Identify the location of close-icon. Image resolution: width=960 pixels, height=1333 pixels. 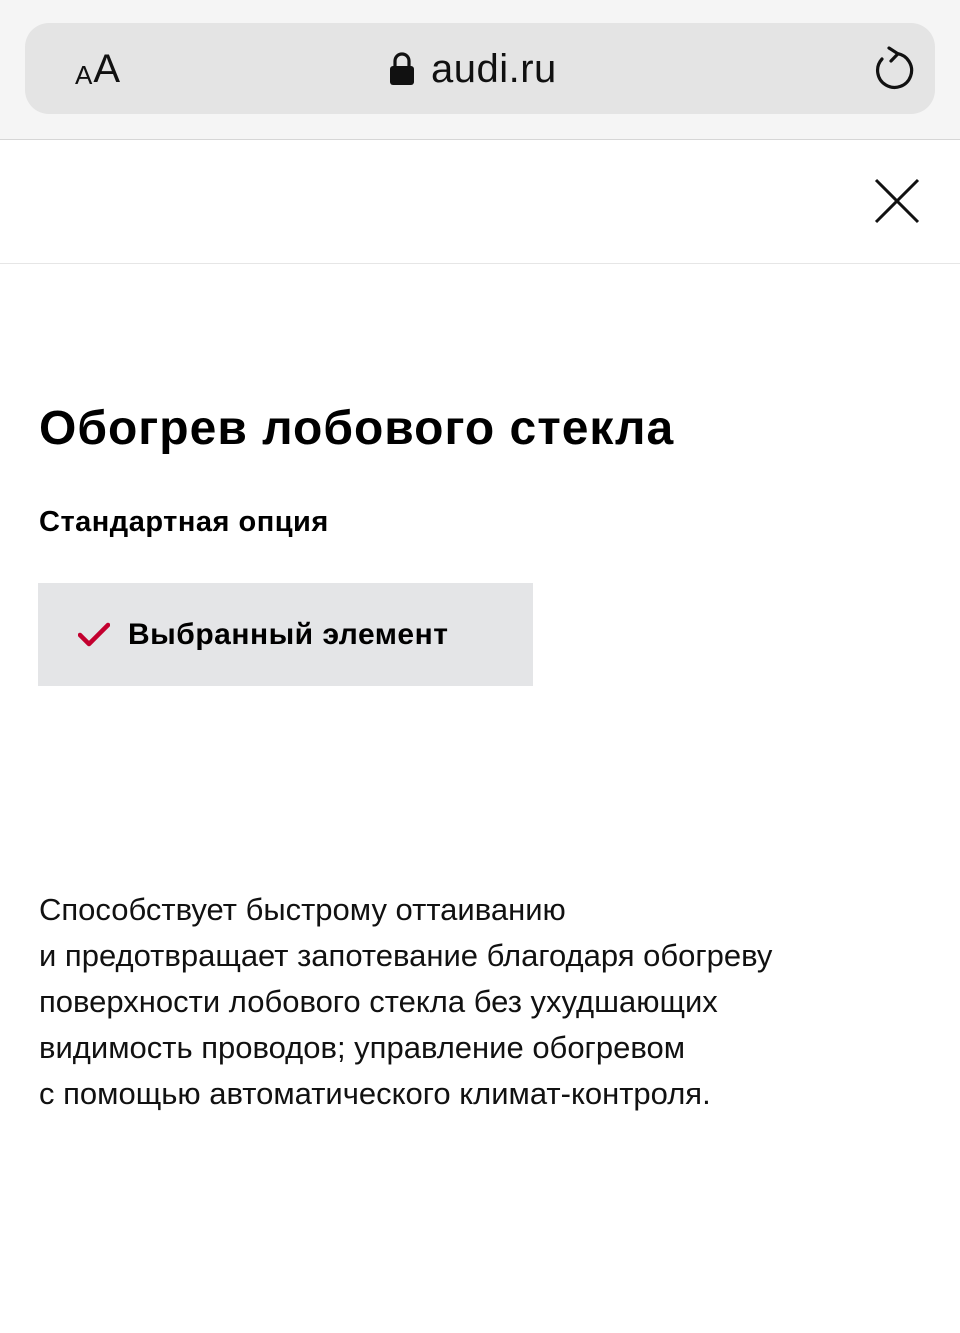
(897, 201).